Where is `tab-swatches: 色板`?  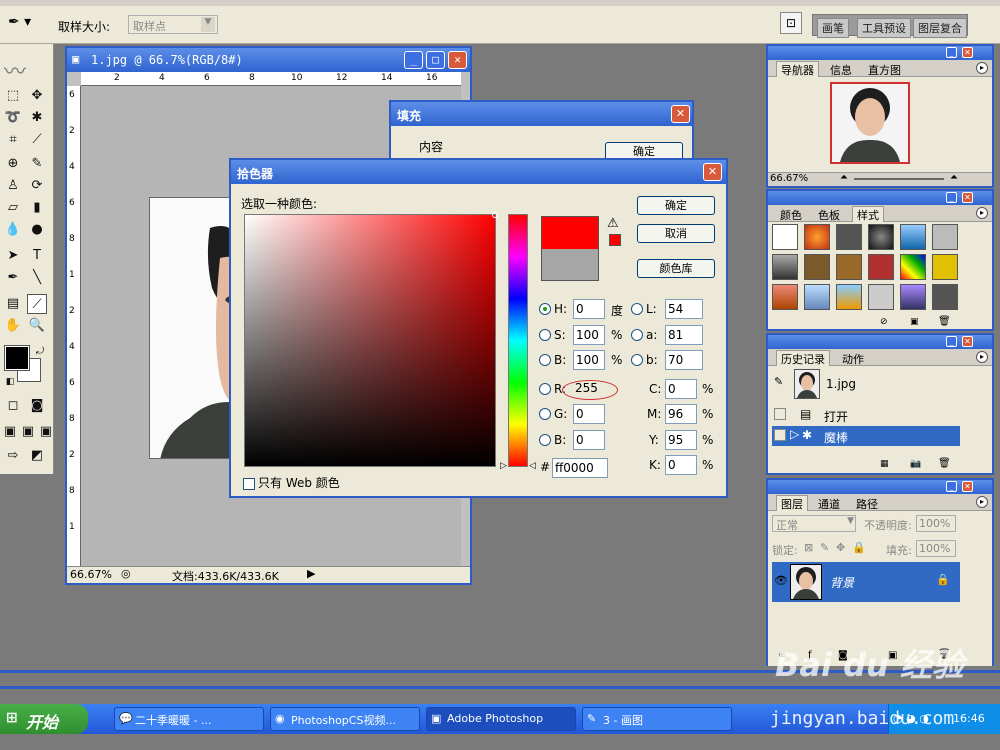
tab-swatches: 色板 is located at coordinates (829, 215).